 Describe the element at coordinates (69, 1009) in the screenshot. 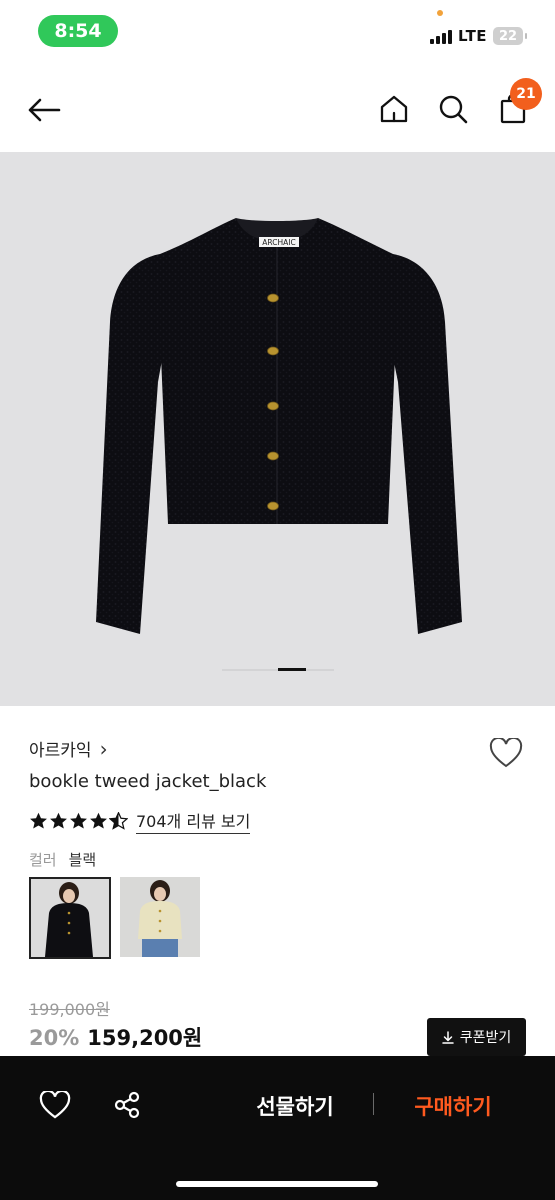

I see `original-price: 199,000원` at that location.